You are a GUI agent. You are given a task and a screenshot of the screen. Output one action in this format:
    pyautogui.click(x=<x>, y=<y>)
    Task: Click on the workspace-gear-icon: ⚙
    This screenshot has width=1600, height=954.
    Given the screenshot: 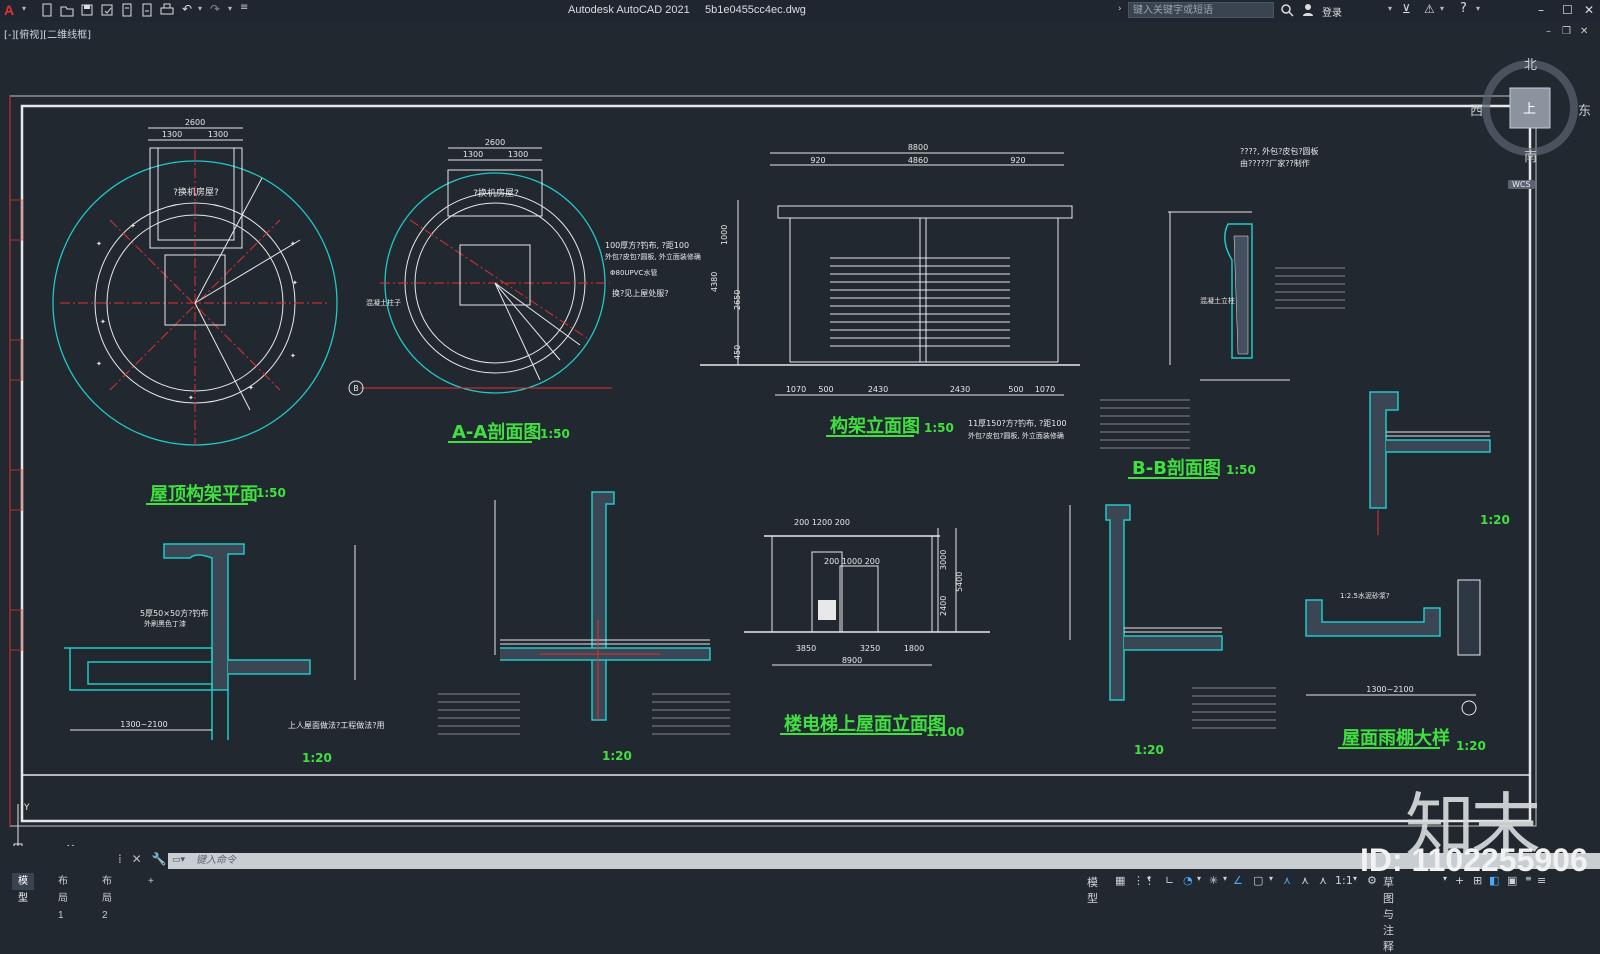 What is the action you would take?
    pyautogui.click(x=1372, y=880)
    